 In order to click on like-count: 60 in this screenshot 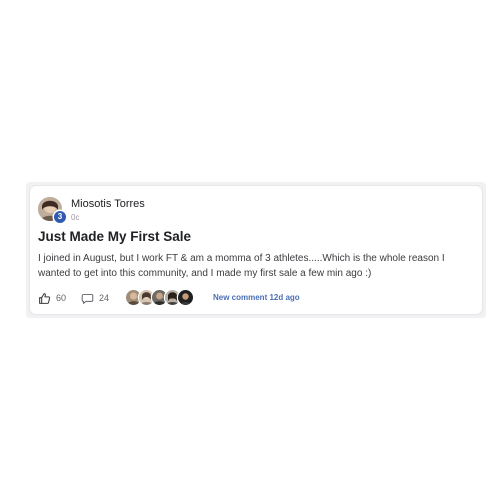, I will do `click(61, 298)`.